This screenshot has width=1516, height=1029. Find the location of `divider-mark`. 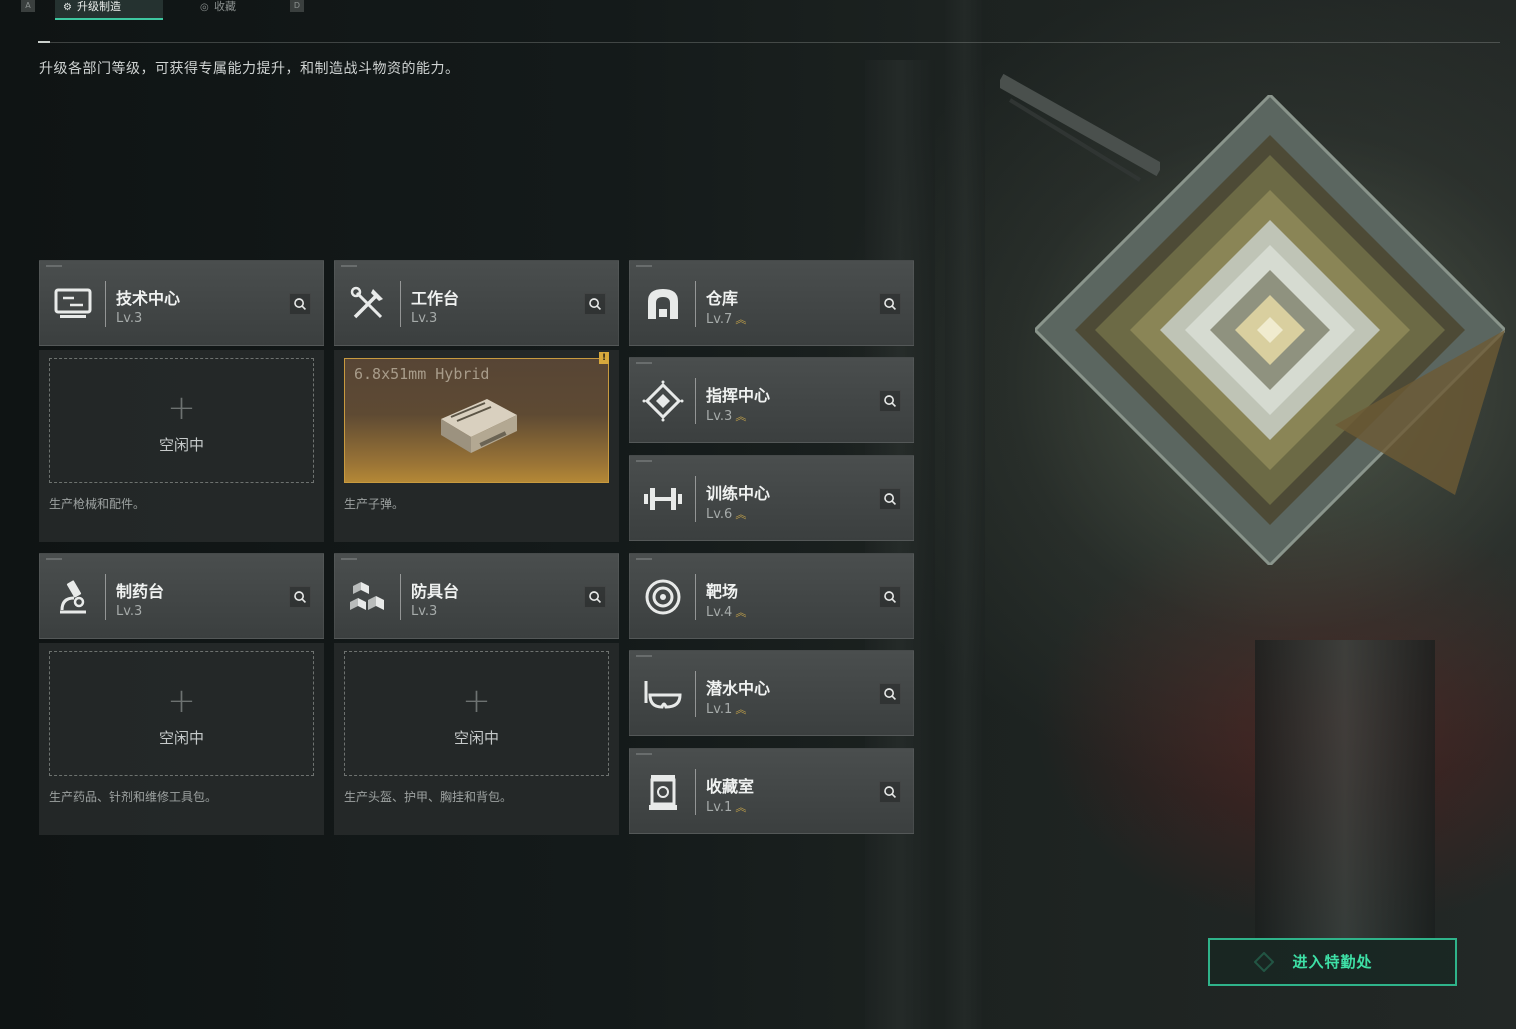

divider-mark is located at coordinates (44, 42).